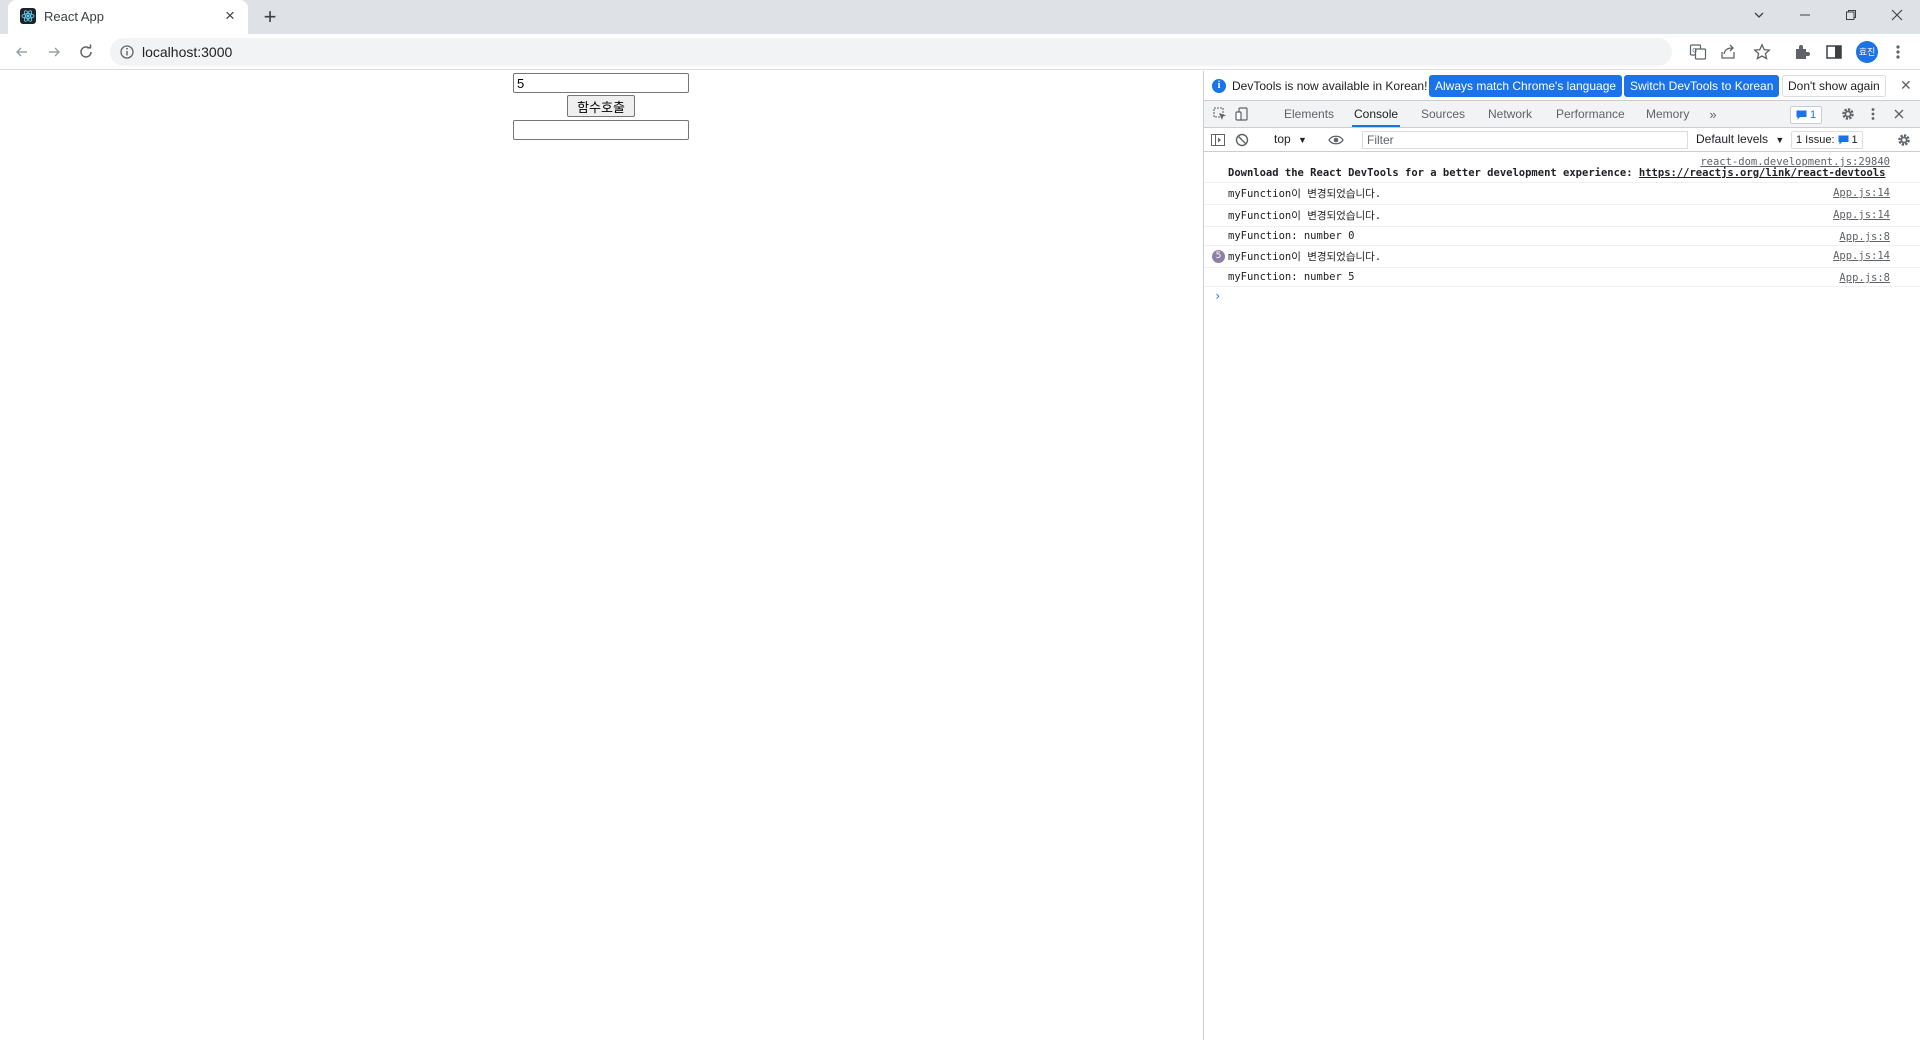 Image resolution: width=1920 pixels, height=1040 pixels. What do you see at coordinates (1336, 140) in the screenshot?
I see `live-expression-eye-icon` at bounding box center [1336, 140].